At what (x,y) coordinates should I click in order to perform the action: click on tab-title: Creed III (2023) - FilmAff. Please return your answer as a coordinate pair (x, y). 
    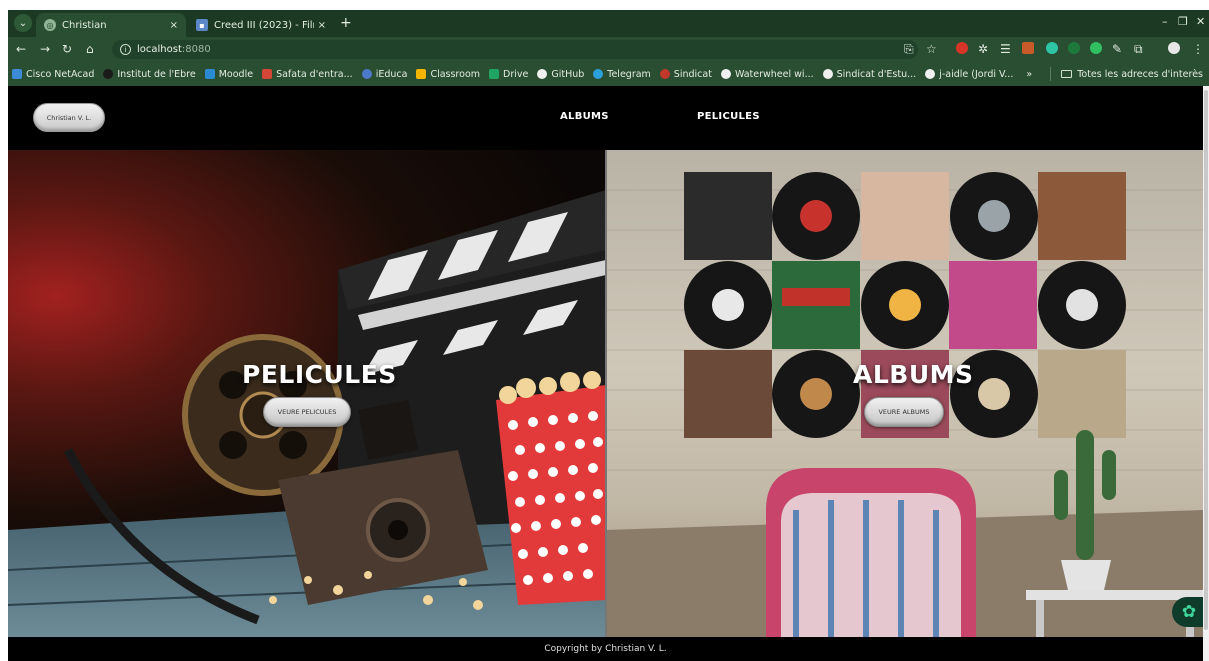
    Looking at the image, I should click on (264, 25).